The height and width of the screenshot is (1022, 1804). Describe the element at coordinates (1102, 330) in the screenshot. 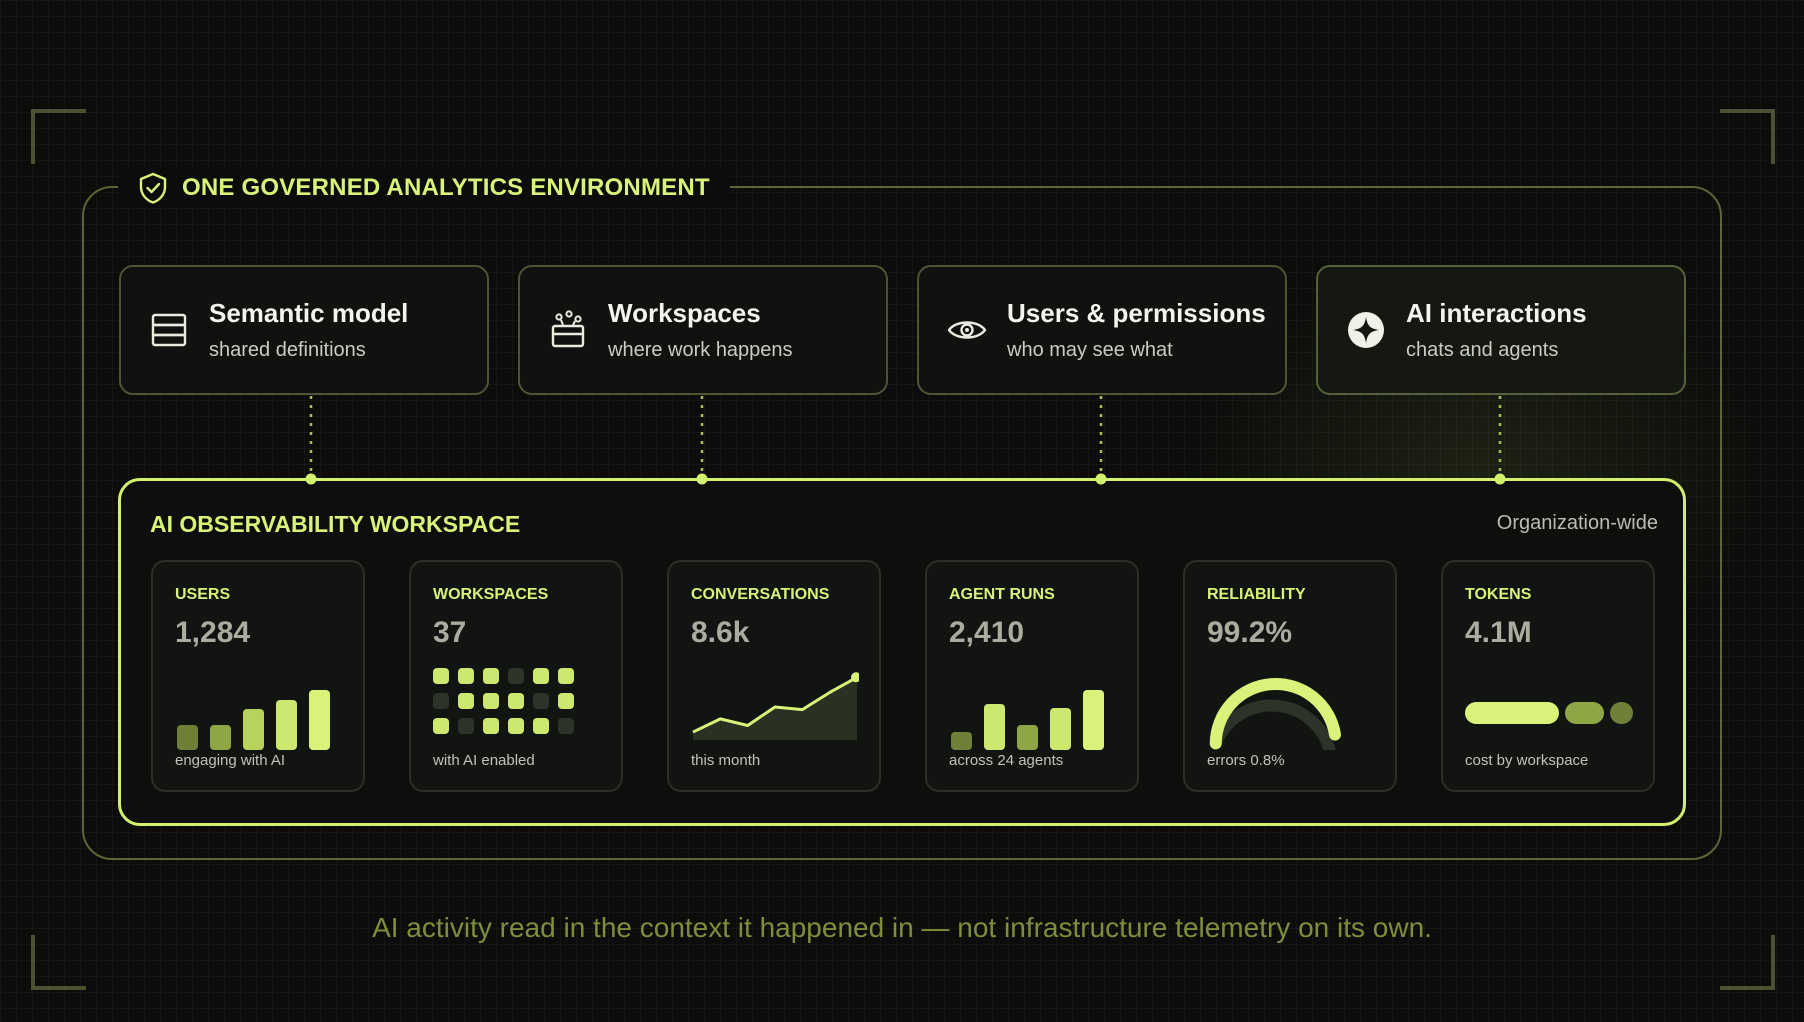

I see `users-permissions-card: Users & permissions who may see what` at that location.